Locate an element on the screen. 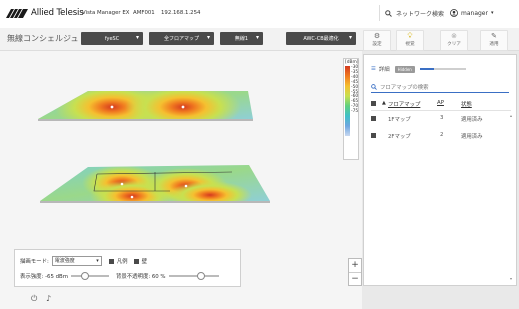  visualize-button: 💡︎ 視覚 is located at coordinates (410, 40).